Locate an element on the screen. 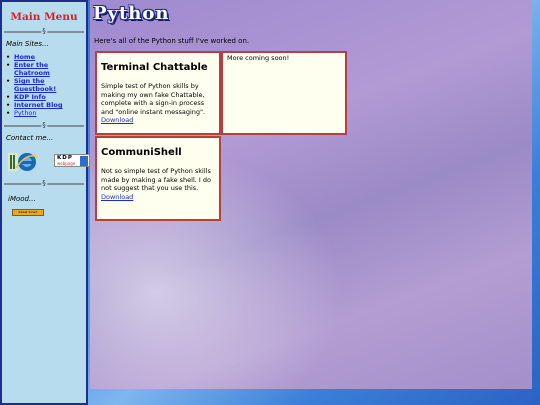  internet-explorer-icon is located at coordinates (23, 162).